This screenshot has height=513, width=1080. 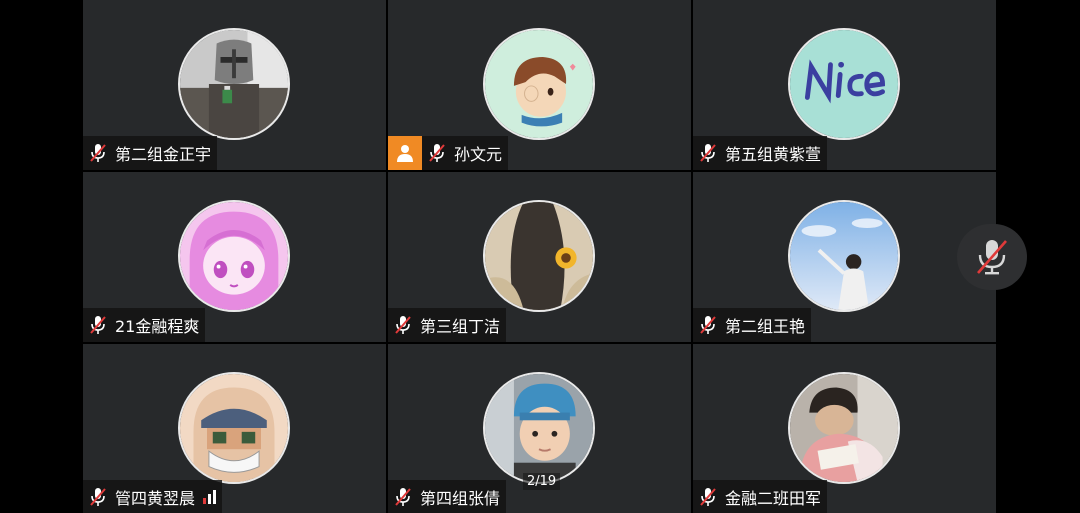 What do you see at coordinates (773, 498) in the screenshot?
I see `participant-name: 金融二班田军` at bounding box center [773, 498].